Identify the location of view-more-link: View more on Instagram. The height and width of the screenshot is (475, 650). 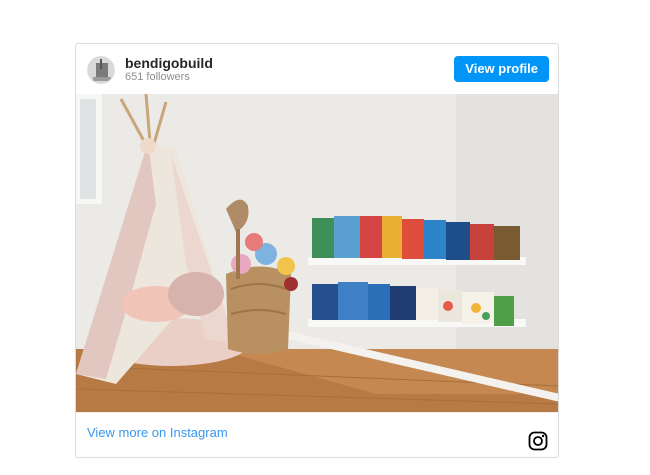
(157, 432).